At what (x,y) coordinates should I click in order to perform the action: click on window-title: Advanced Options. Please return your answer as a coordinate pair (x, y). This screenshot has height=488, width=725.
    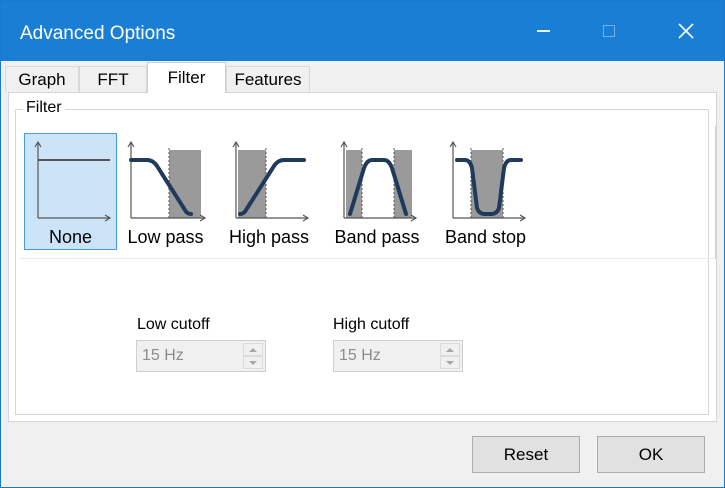
    Looking at the image, I should click on (98, 33).